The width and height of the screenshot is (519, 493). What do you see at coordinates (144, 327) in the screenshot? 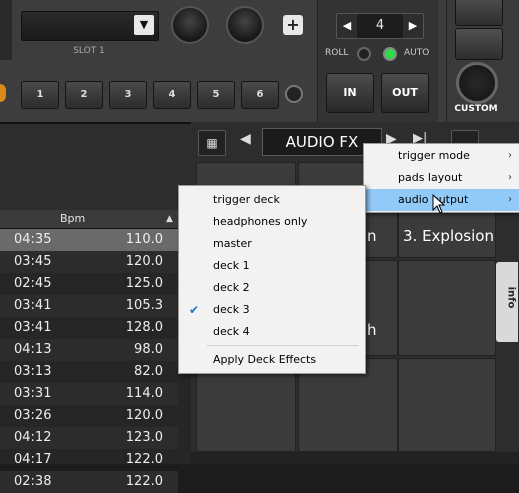
I see `track-bpm: 128.0` at bounding box center [144, 327].